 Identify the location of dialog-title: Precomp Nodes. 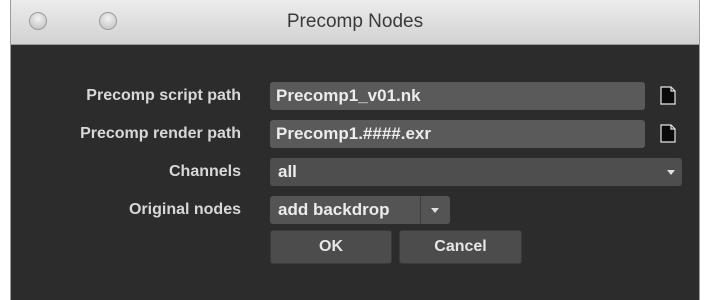
(355, 21).